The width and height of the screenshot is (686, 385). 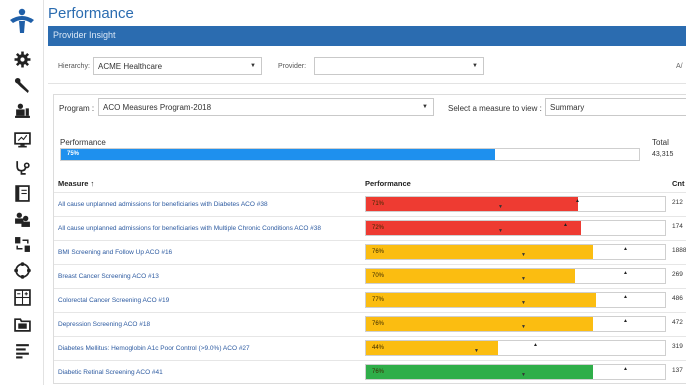 I want to click on performance-fill: 77%, so click(x=481, y=300).